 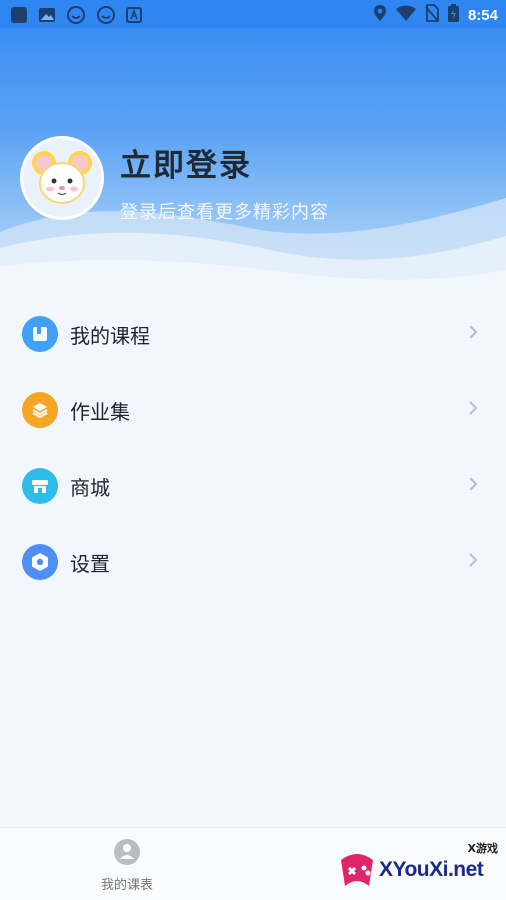 I want to click on login-title: 立即登录, so click(x=186, y=162).